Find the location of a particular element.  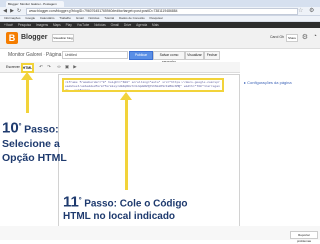

forward-icon: ▶ is located at coordinates (12, 11).